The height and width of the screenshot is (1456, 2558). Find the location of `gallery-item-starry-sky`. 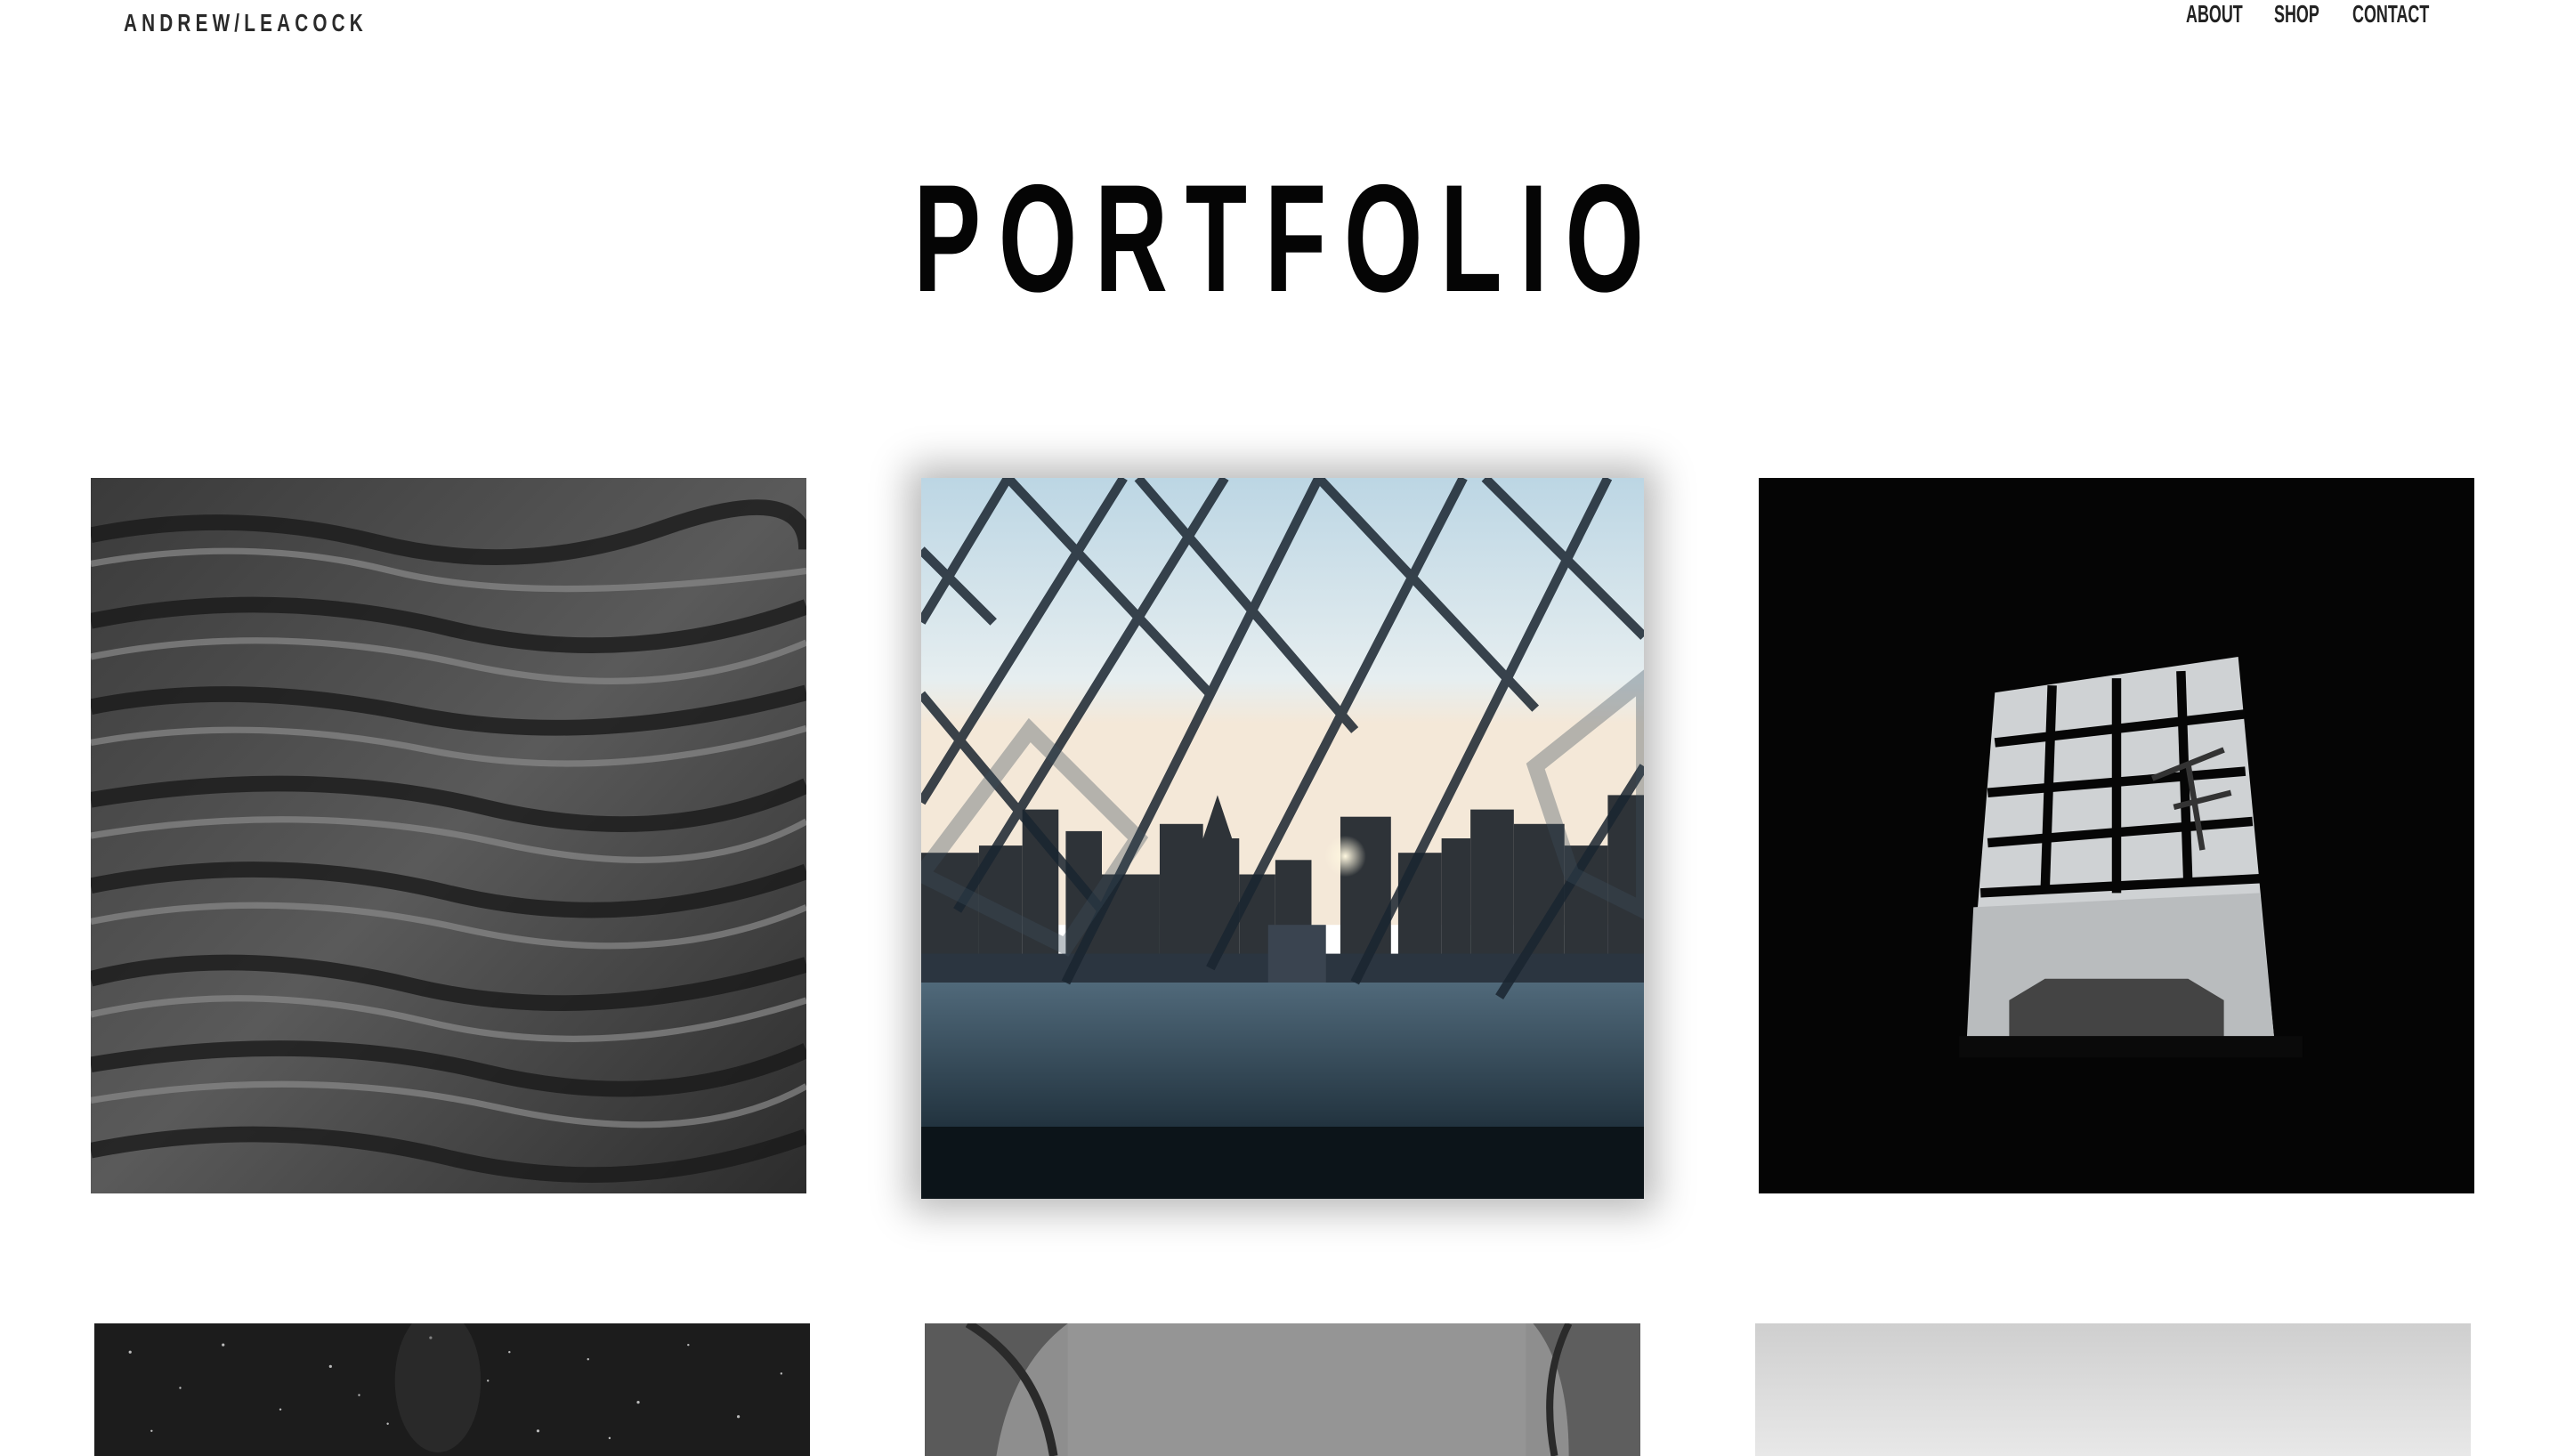

gallery-item-starry-sky is located at coordinates (452, 1389).